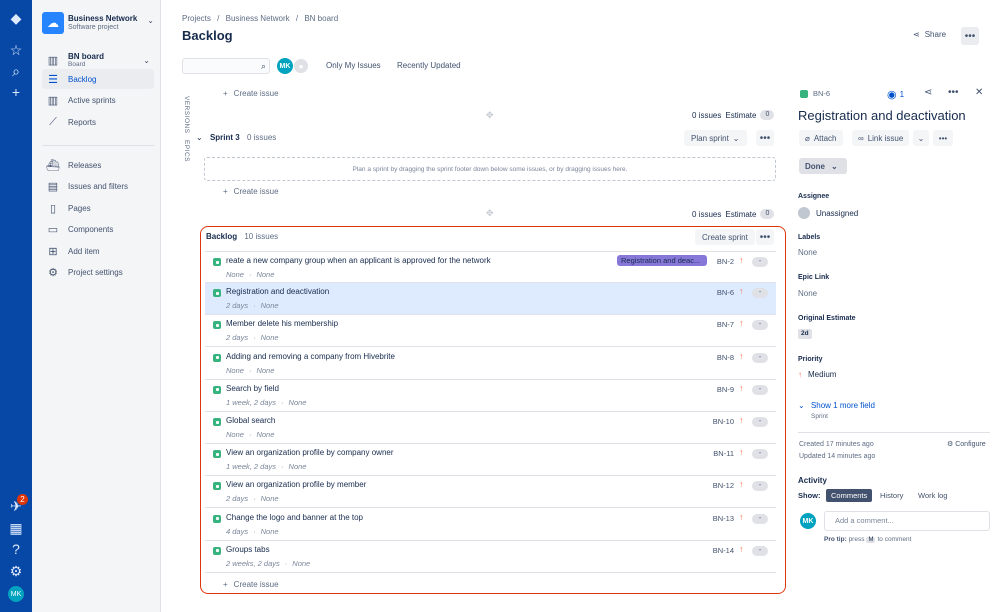 This screenshot has height=612, width=999. What do you see at coordinates (16, 18) in the screenshot?
I see `jira-logo-icon: ◆` at bounding box center [16, 18].